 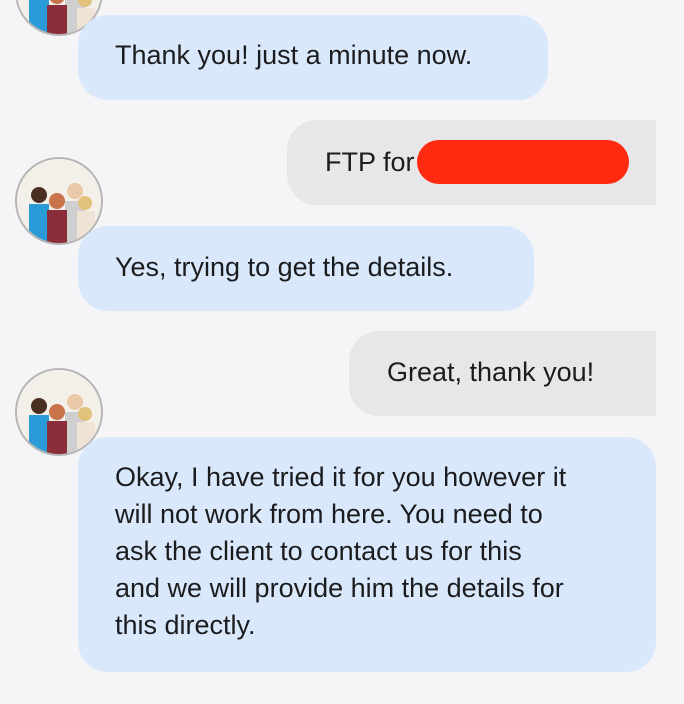 What do you see at coordinates (294, 55) in the screenshot?
I see `message-text: Thank you! just a minute now.` at bounding box center [294, 55].